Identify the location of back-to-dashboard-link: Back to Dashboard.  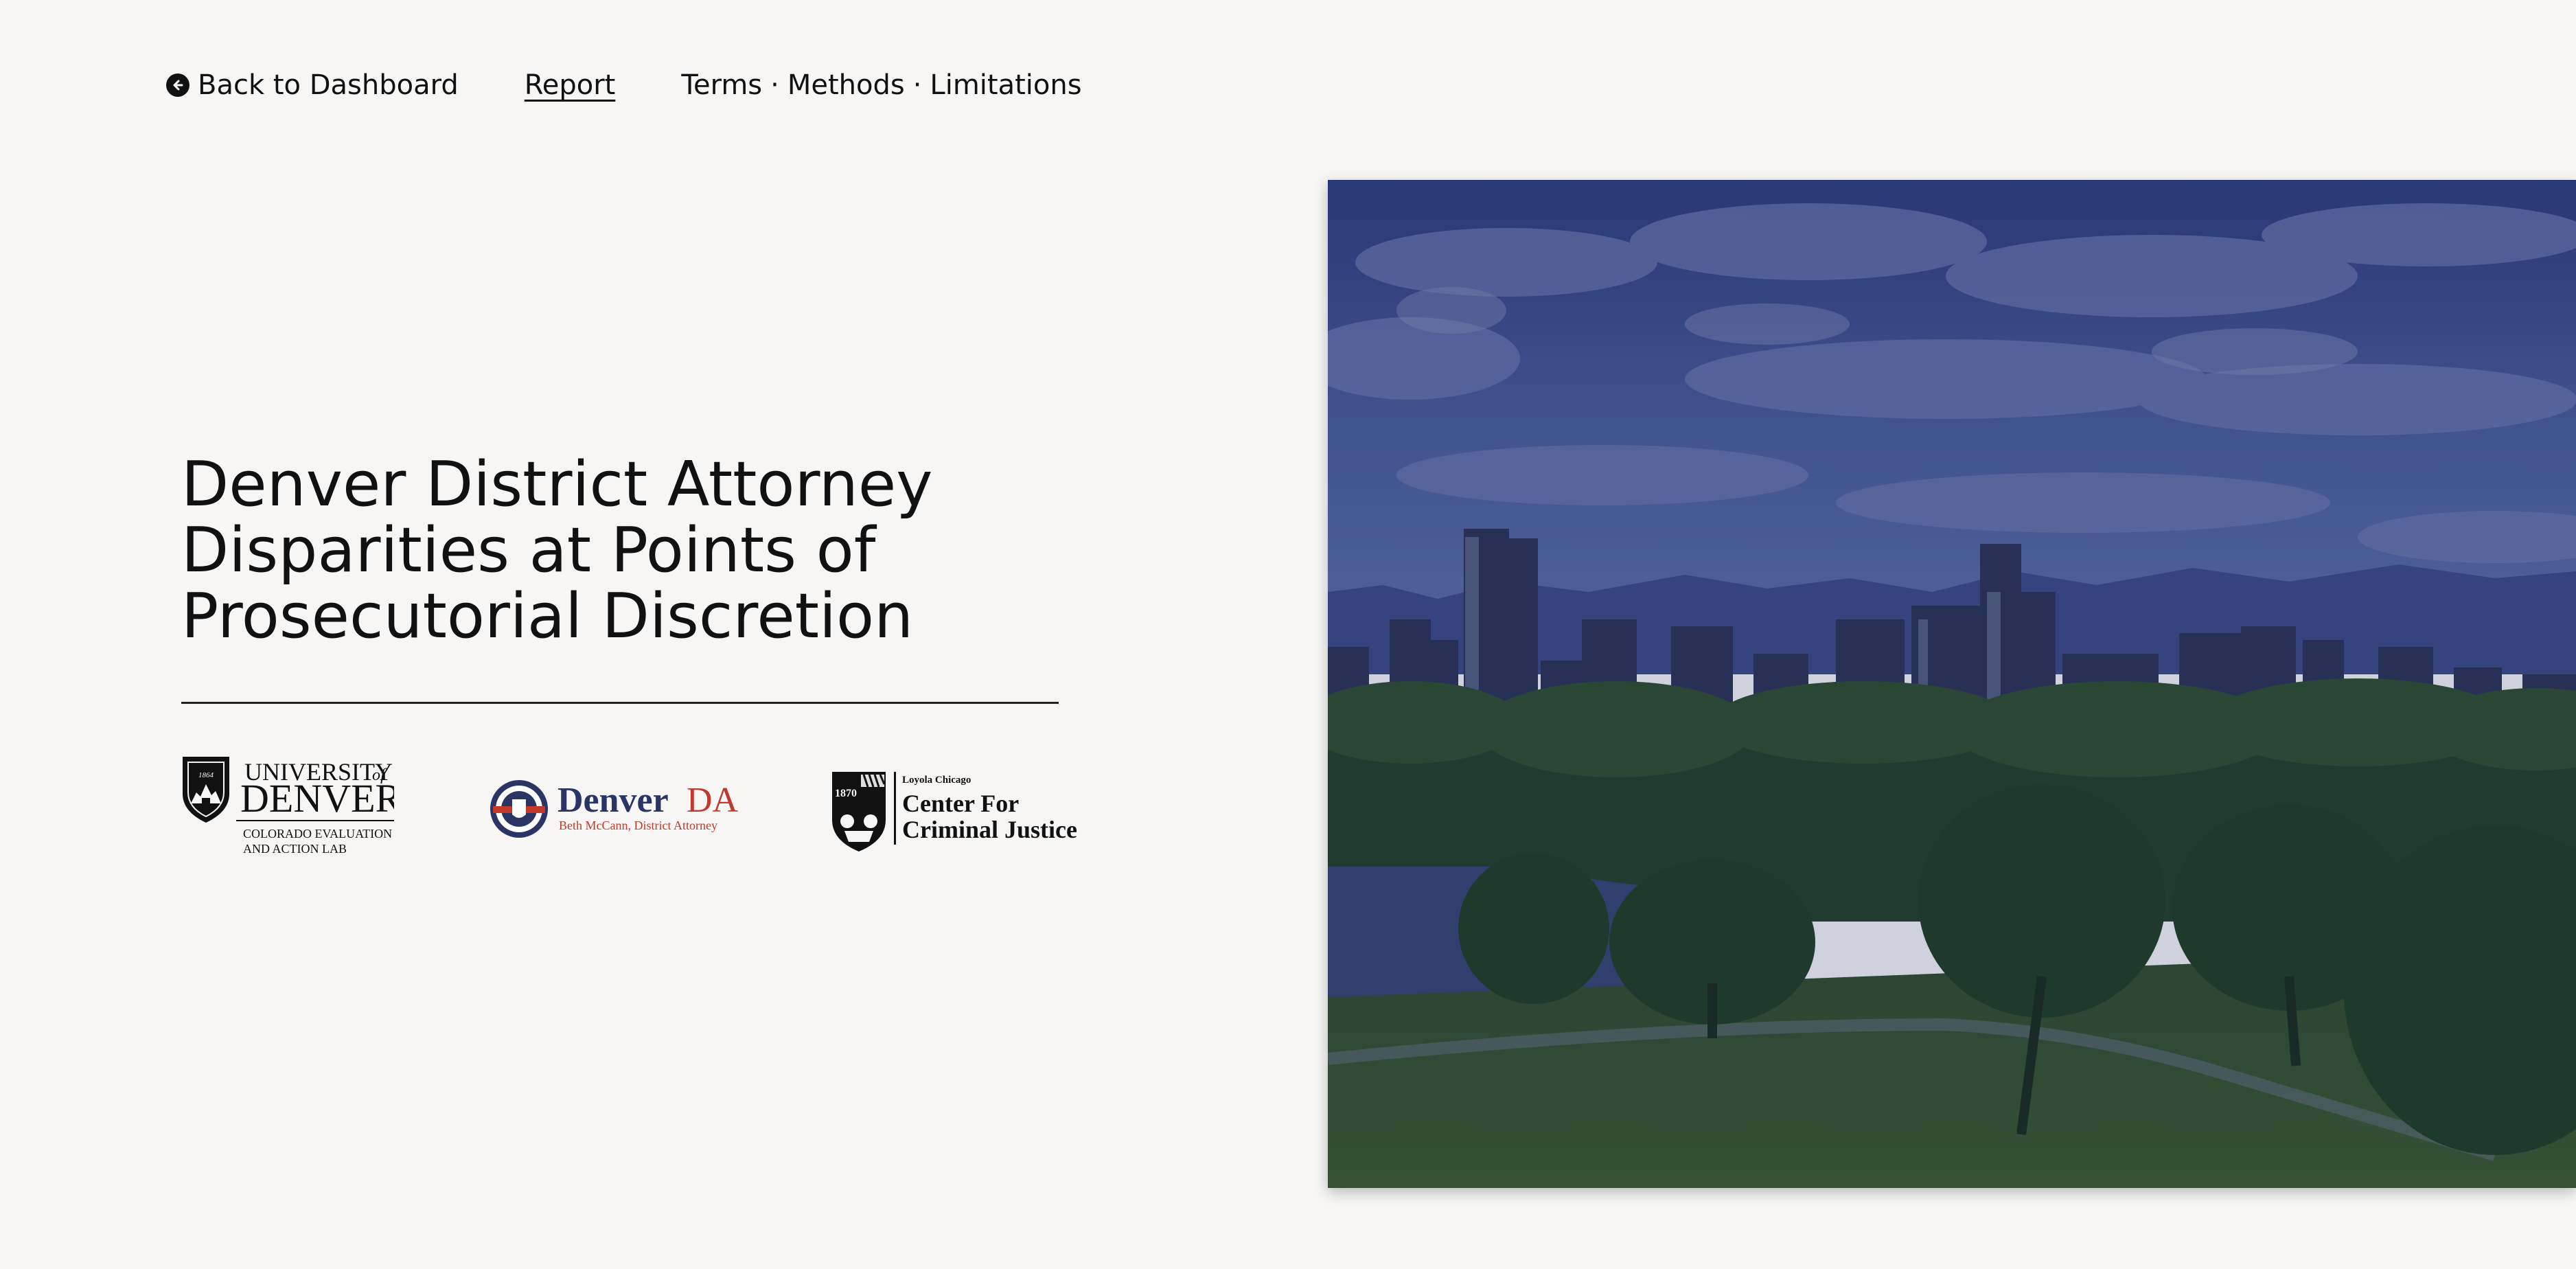
(312, 85).